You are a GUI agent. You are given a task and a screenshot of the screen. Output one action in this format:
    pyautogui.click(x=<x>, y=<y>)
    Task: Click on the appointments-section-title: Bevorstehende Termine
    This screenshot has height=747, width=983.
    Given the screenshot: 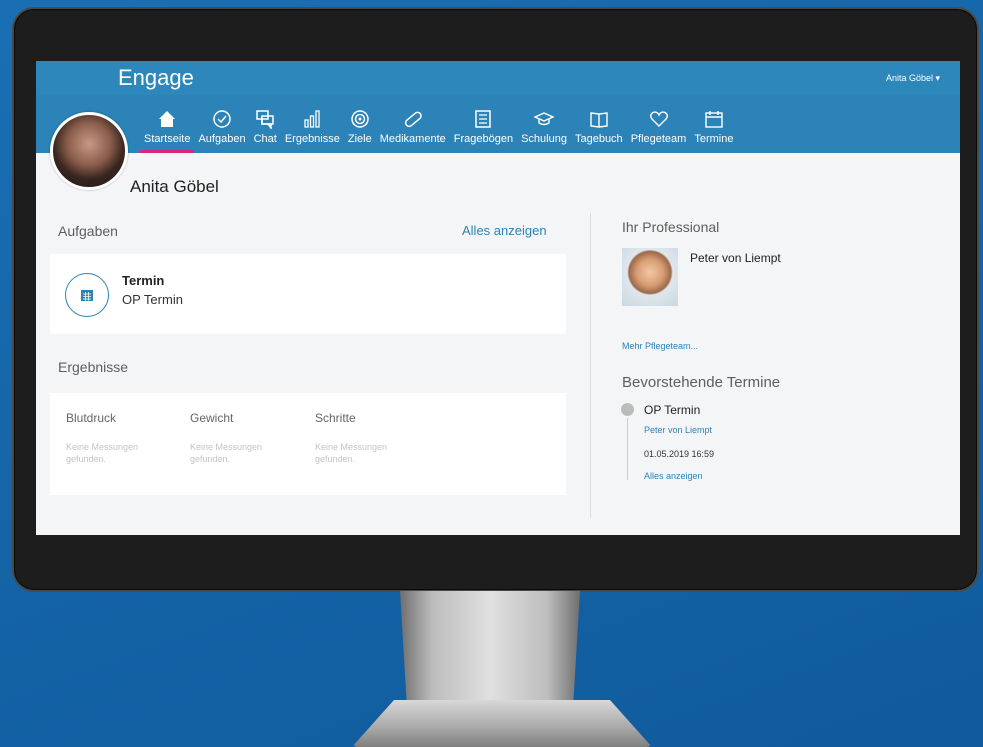 What is the action you would take?
    pyautogui.click(x=701, y=382)
    